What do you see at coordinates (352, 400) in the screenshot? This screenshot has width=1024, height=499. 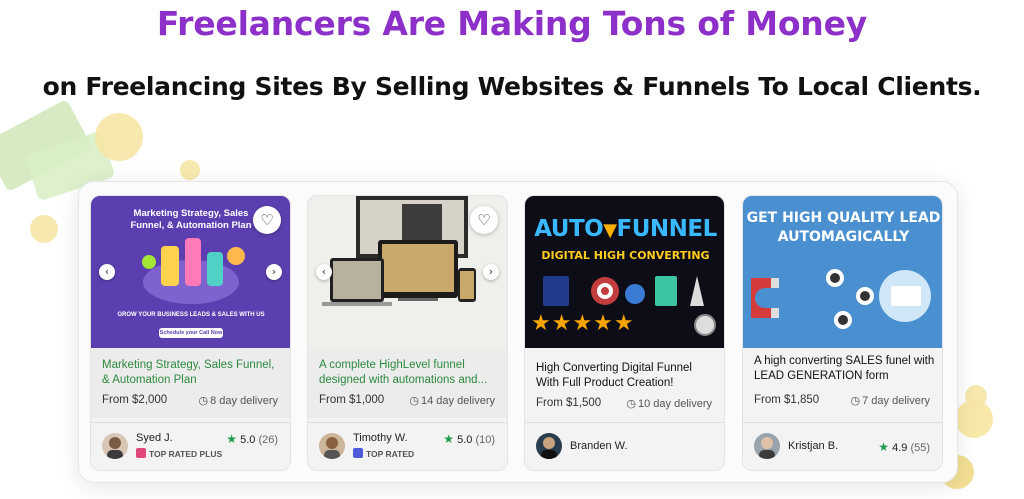 I see `gig-price: From $1,000` at bounding box center [352, 400].